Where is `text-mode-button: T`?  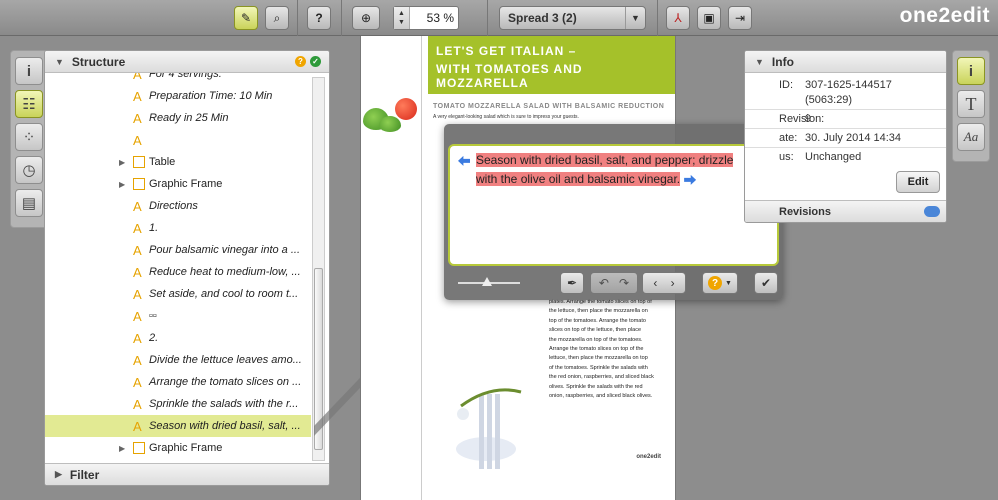
text-mode-button: T is located at coordinates (971, 104).